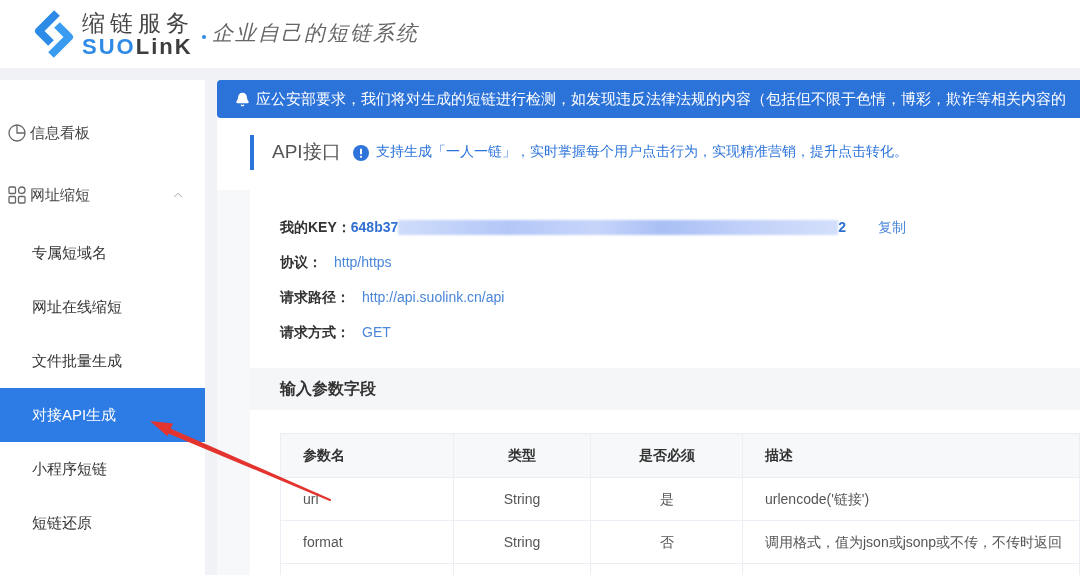  What do you see at coordinates (102, 195) in the screenshot?
I see `sidebar-group: 网址缩短` at bounding box center [102, 195].